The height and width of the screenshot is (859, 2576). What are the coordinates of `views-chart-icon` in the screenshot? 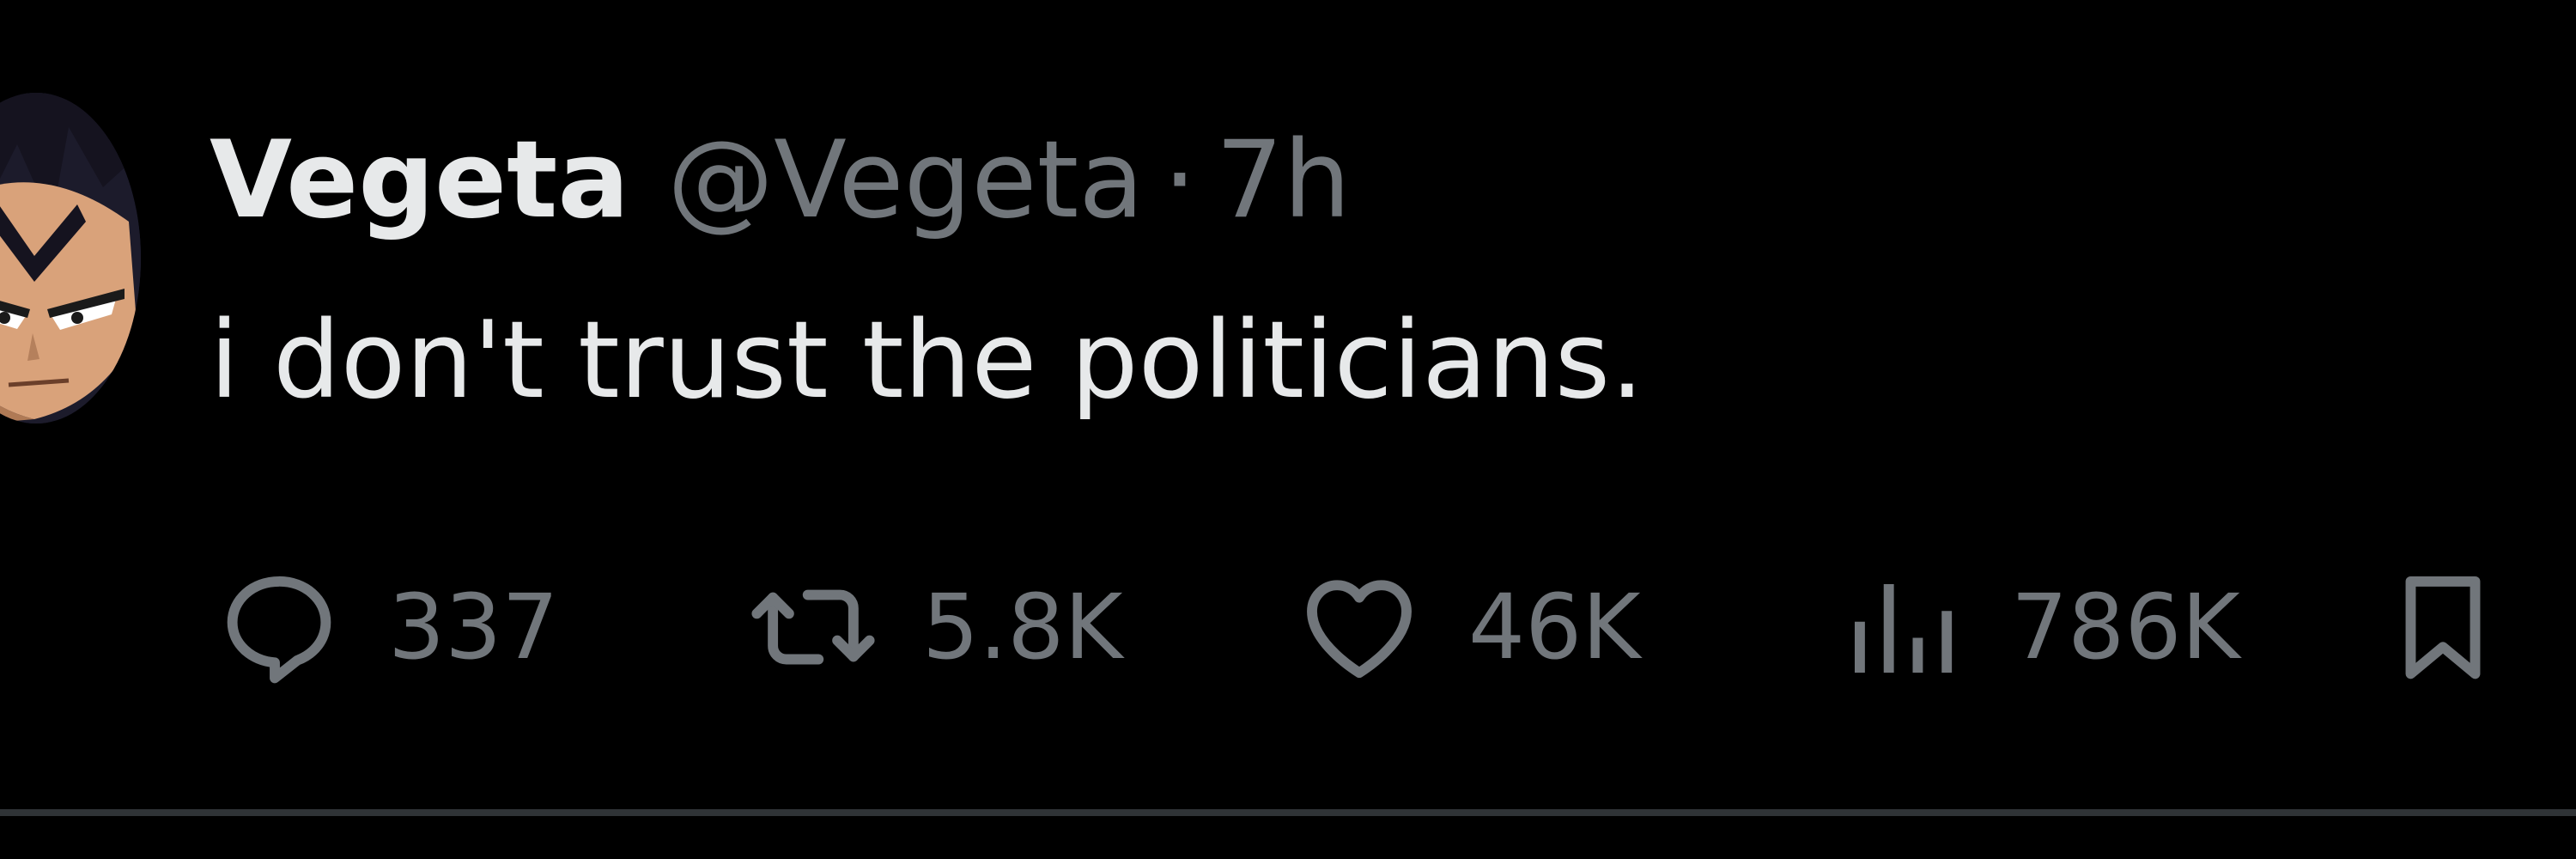 It's located at (1904, 628).